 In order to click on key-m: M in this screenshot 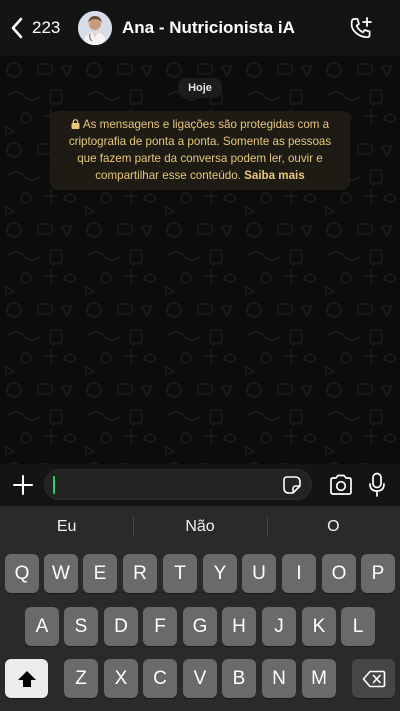, I will do `click(319, 678)`.